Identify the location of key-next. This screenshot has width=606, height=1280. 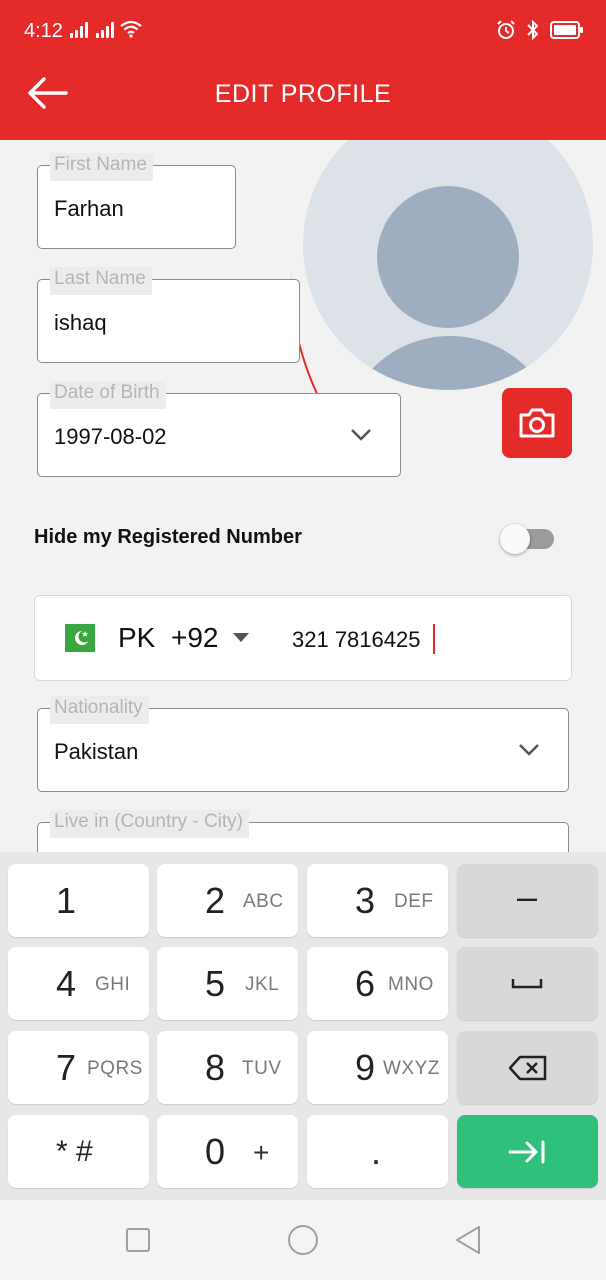
(527, 1151).